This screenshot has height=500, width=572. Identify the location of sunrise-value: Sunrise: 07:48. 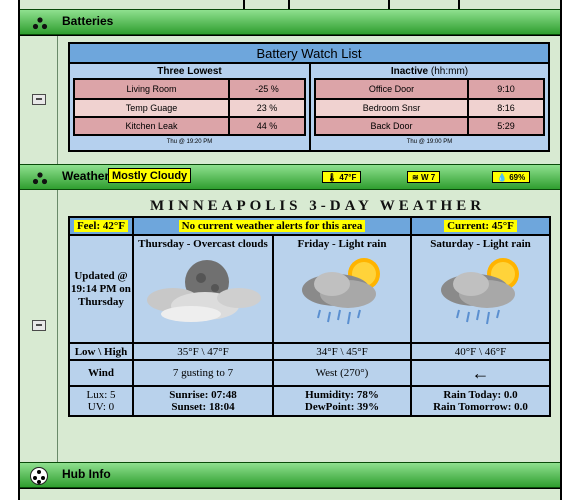
(203, 395).